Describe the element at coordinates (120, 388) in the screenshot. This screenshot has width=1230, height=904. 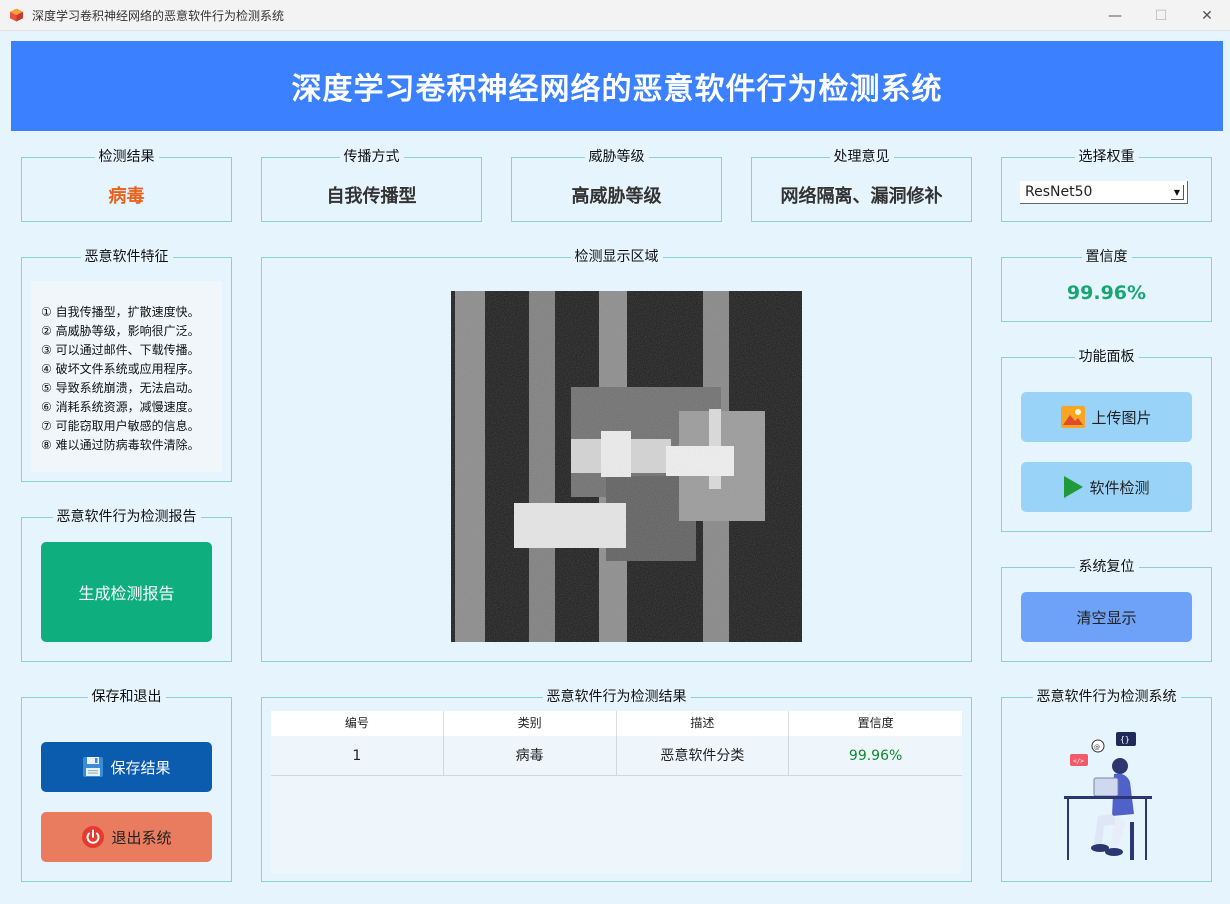
I see `feature-item: ⑤ 导致系统崩溃，无法启动。` at that location.